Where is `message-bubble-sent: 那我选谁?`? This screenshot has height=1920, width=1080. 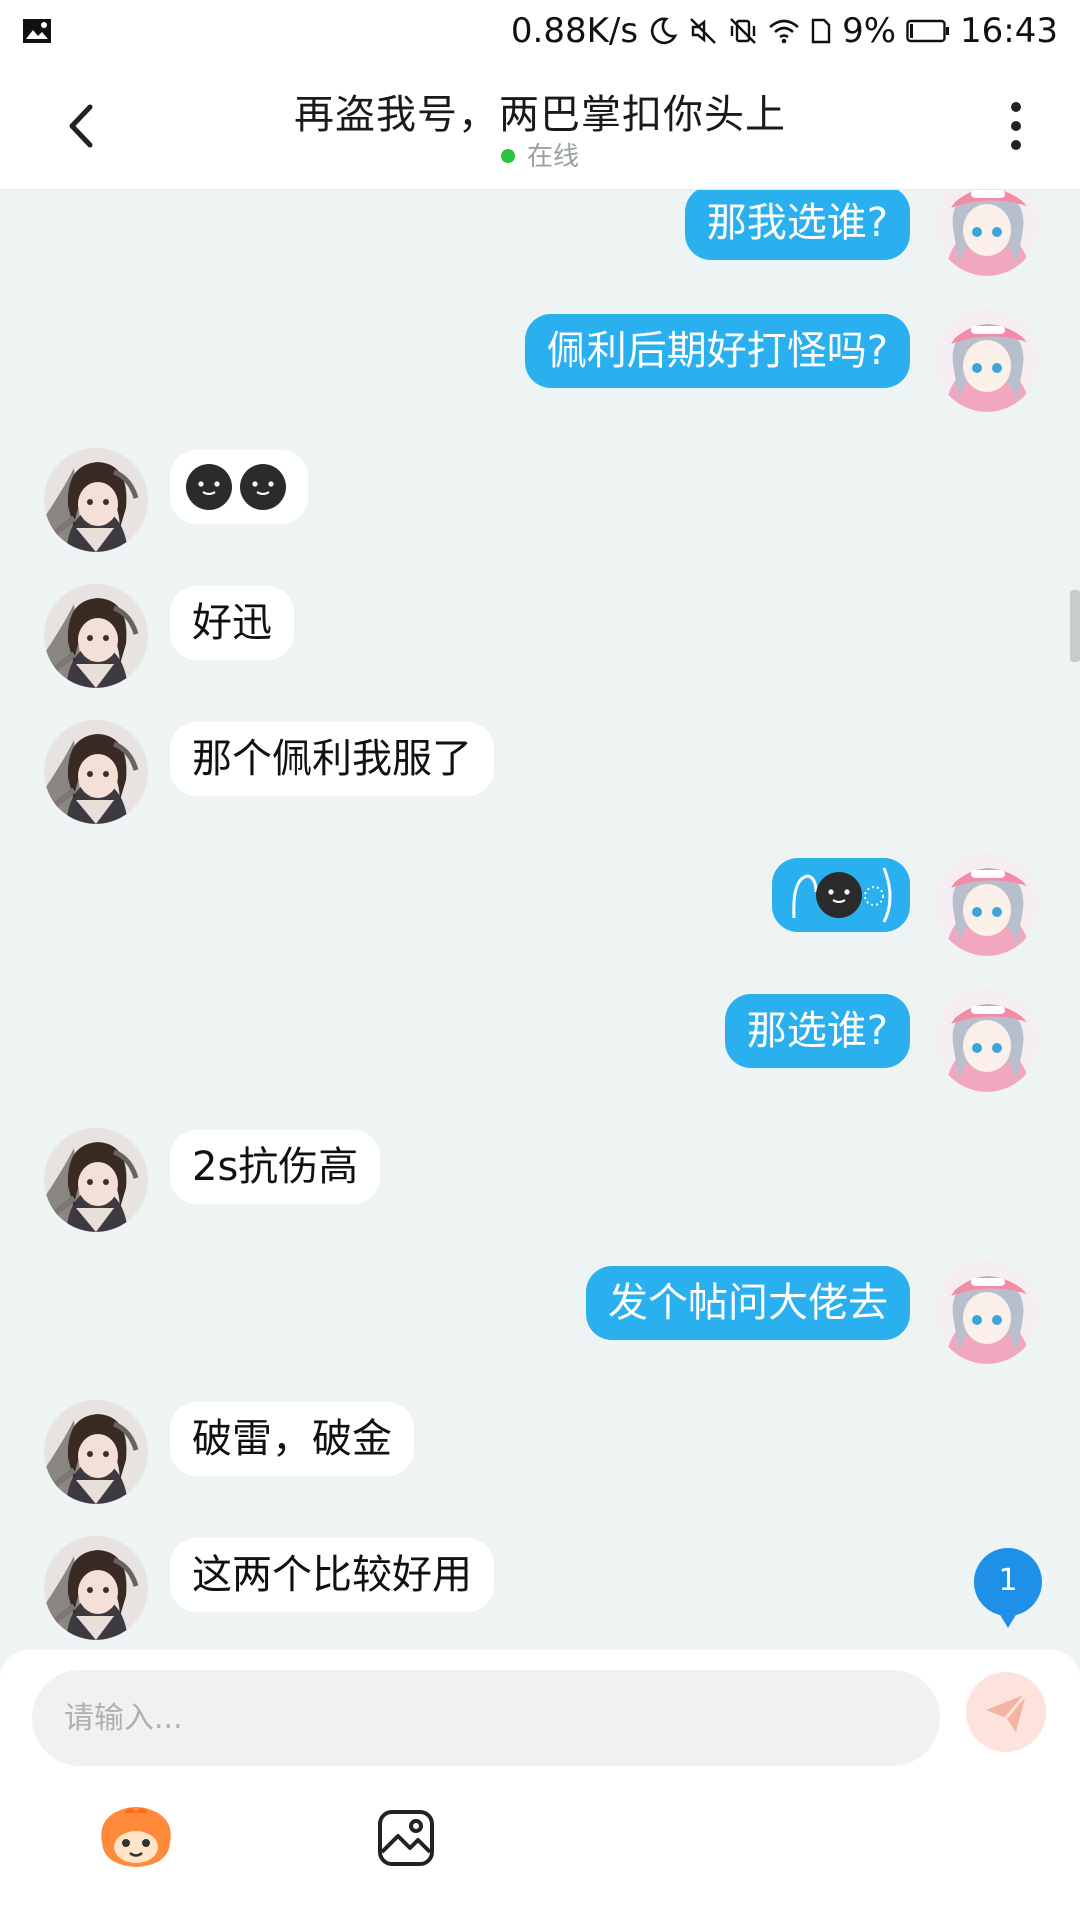
message-bubble-sent: 那我选谁? is located at coordinates (797, 225).